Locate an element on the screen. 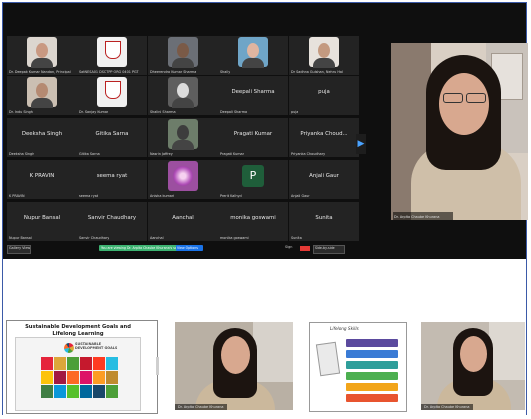  participant-tile: Priyanka Choud... Priyanka Choudhary is located at coordinates (324, 137).